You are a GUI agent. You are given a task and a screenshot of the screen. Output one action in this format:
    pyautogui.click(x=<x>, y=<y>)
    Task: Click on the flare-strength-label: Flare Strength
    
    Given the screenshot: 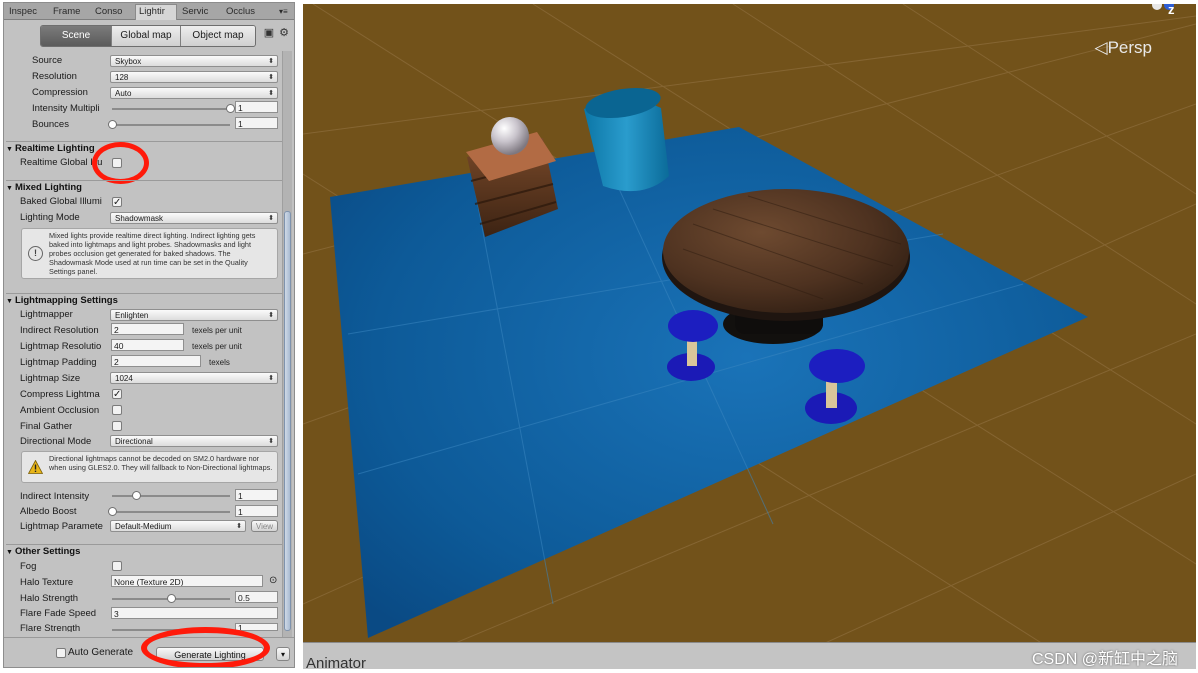 What is the action you would take?
    pyautogui.click(x=50, y=627)
    